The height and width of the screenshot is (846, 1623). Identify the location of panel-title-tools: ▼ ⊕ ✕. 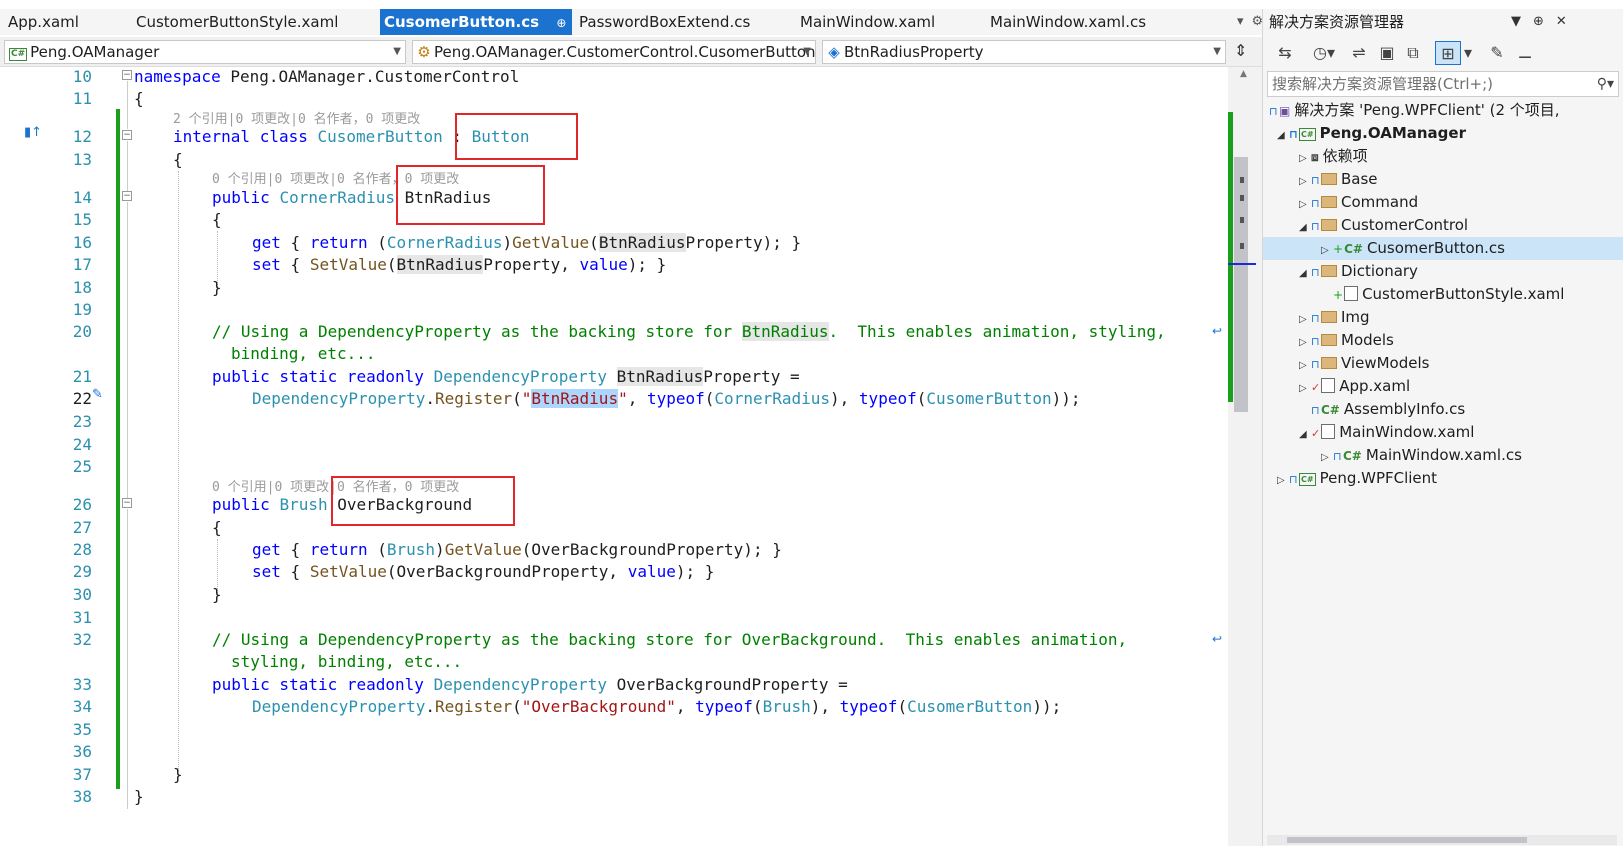
(1545, 22).